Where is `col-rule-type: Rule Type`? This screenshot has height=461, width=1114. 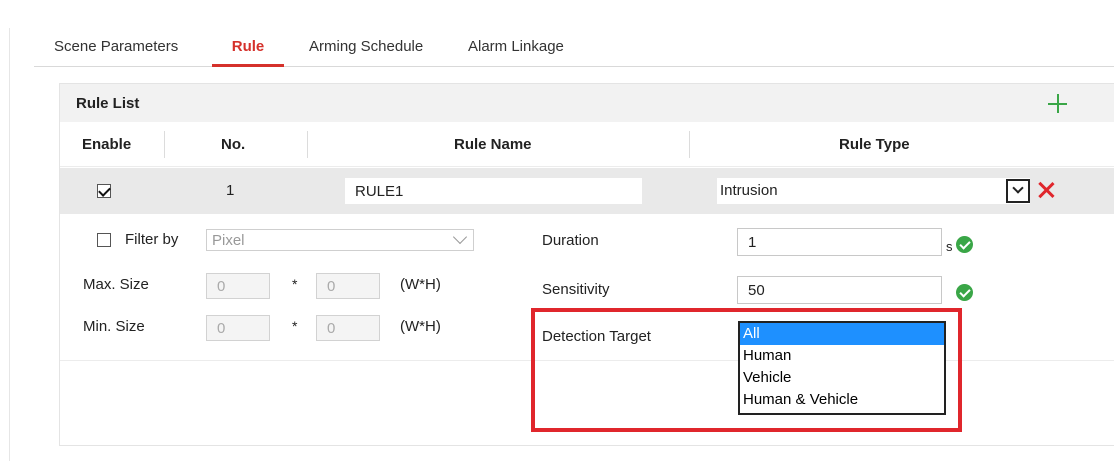 col-rule-type: Rule Type is located at coordinates (874, 144).